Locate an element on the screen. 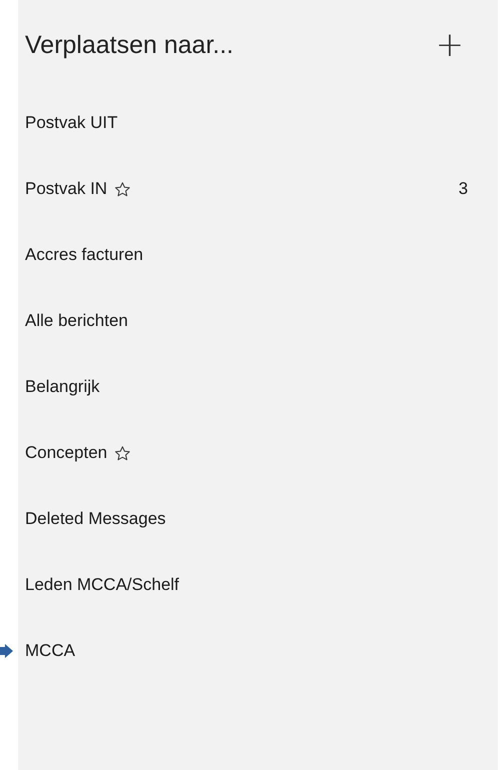 The height and width of the screenshot is (770, 500). folder-item: Belangrijk is located at coordinates (62, 387).